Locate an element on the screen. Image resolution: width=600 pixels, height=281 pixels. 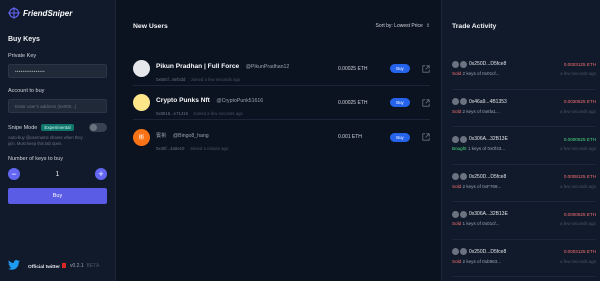
official-twitter-label: Official twitter is located at coordinates (44, 267).